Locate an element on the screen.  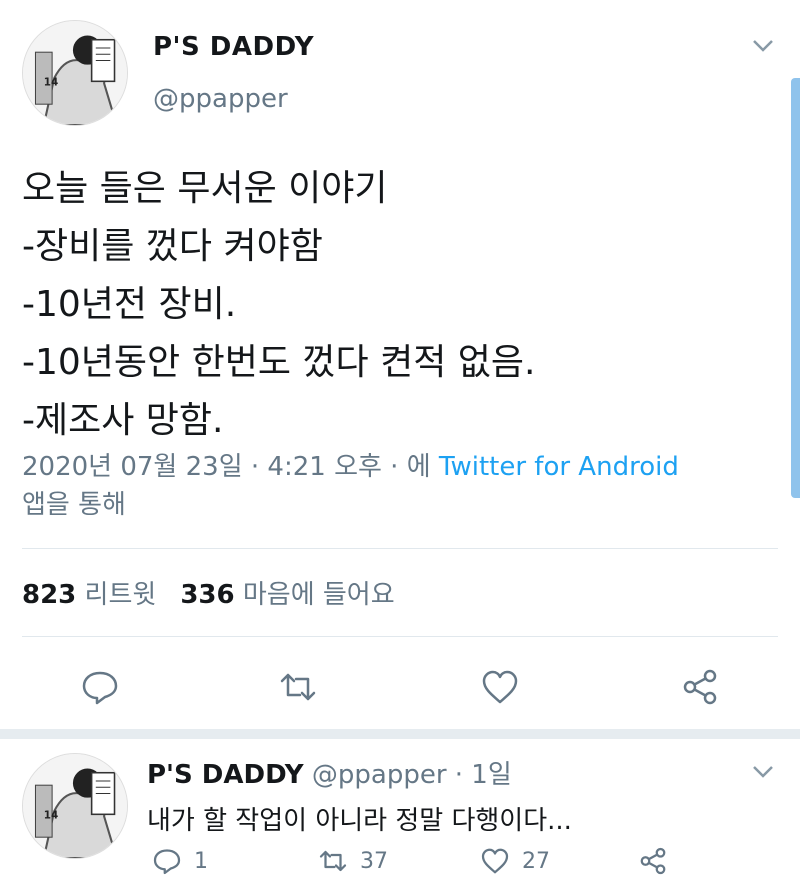
section-separator is located at coordinates (400, 734).